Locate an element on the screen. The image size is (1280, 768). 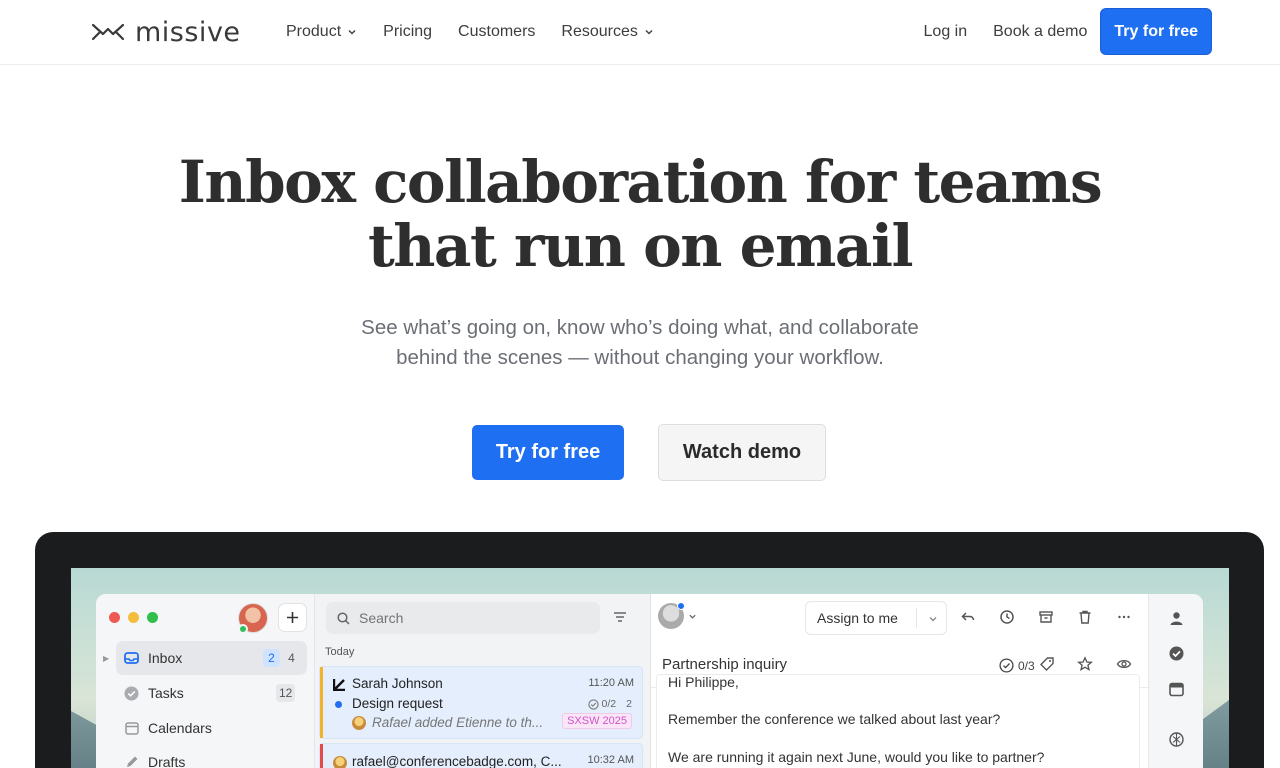
status-dot is located at coordinates (681, 606).